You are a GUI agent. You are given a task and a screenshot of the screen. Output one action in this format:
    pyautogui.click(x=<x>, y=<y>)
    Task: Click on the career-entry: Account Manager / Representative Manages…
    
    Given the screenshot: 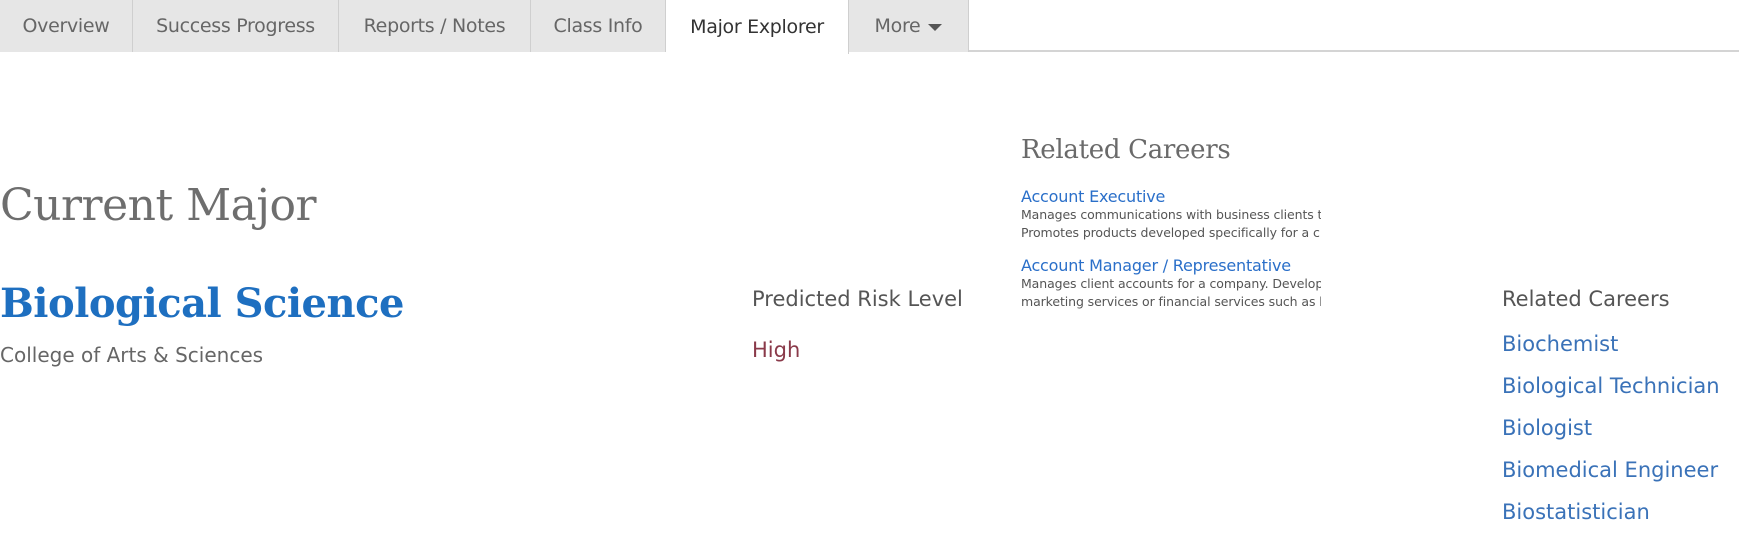 What is the action you would take?
    pyautogui.click(x=1171, y=283)
    